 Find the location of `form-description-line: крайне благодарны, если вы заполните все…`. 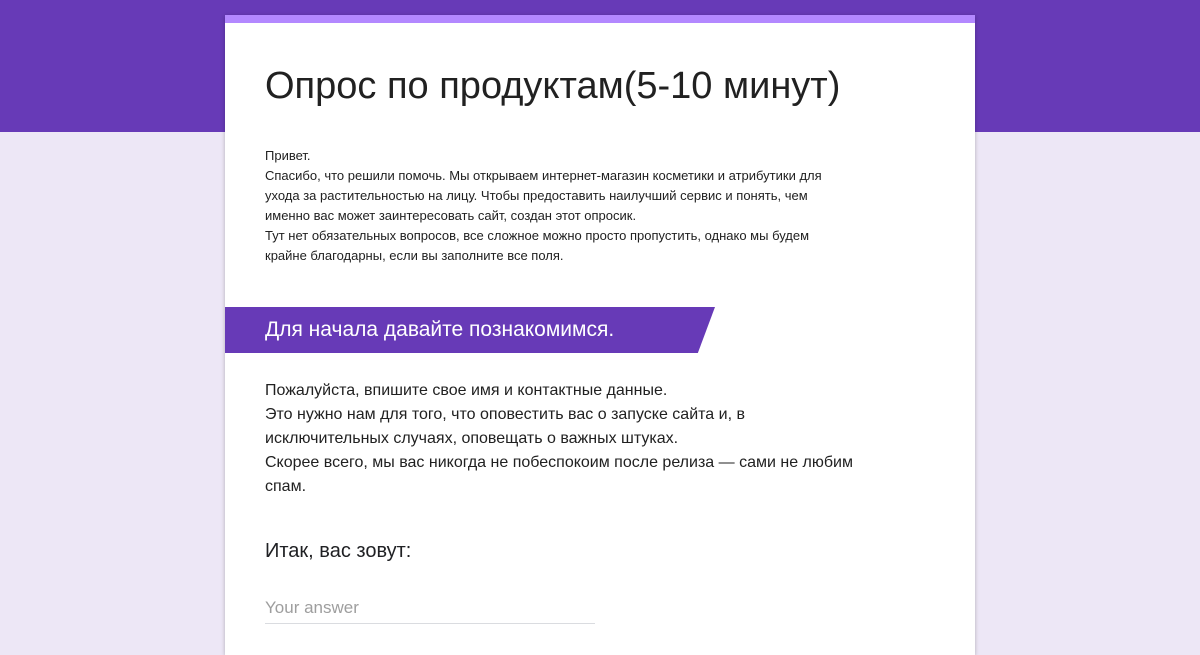

form-description-line: крайне благодарны, если вы заполните все… is located at coordinates (414, 255).